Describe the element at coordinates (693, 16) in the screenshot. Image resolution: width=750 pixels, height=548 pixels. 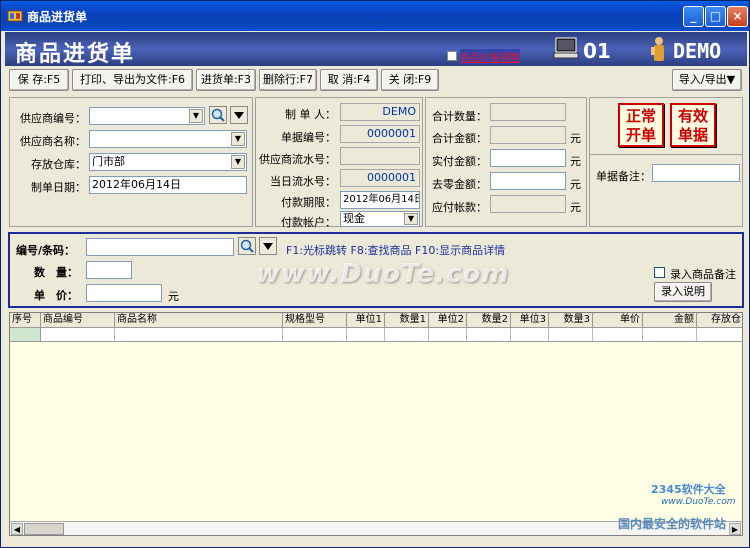
I see `minimize-button: _` at that location.